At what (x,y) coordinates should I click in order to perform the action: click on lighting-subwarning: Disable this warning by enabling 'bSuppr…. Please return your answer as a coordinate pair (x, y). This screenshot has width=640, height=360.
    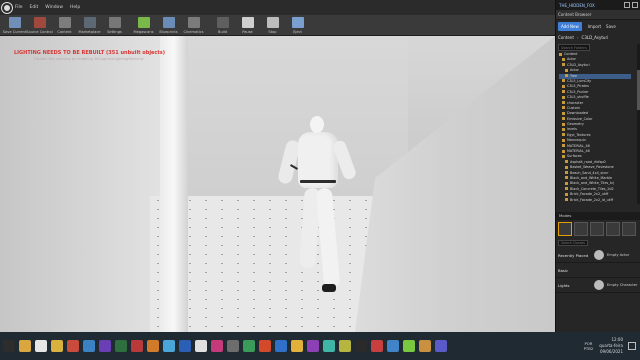
    Looking at the image, I should click on (89, 59).